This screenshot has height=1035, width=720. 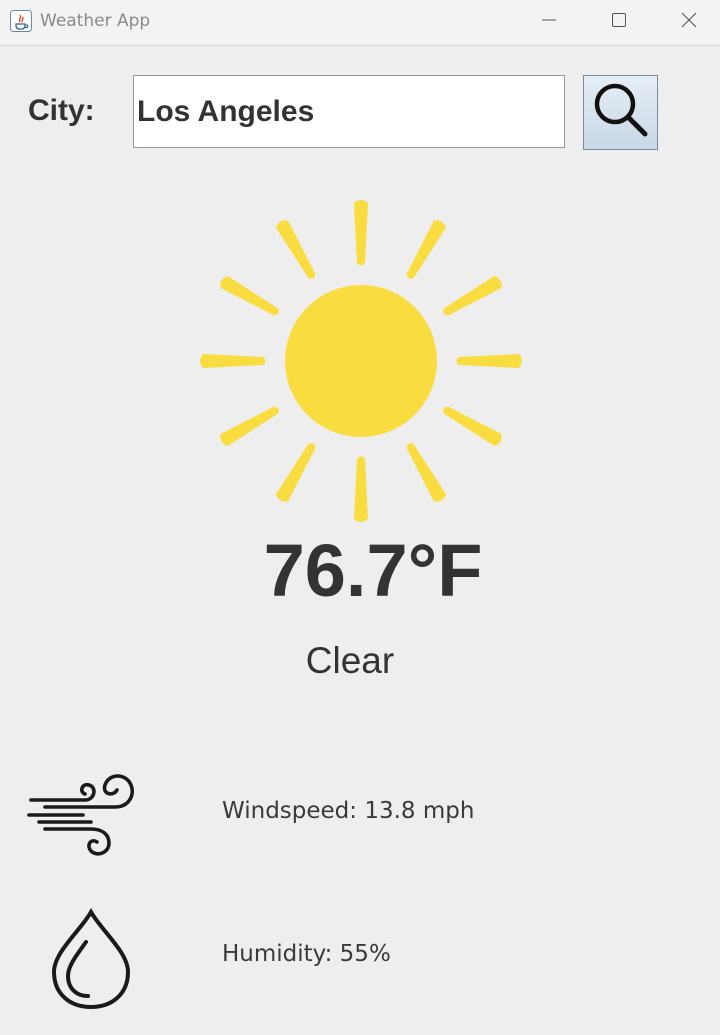 I want to click on minimize-icon, so click(x=549, y=22).